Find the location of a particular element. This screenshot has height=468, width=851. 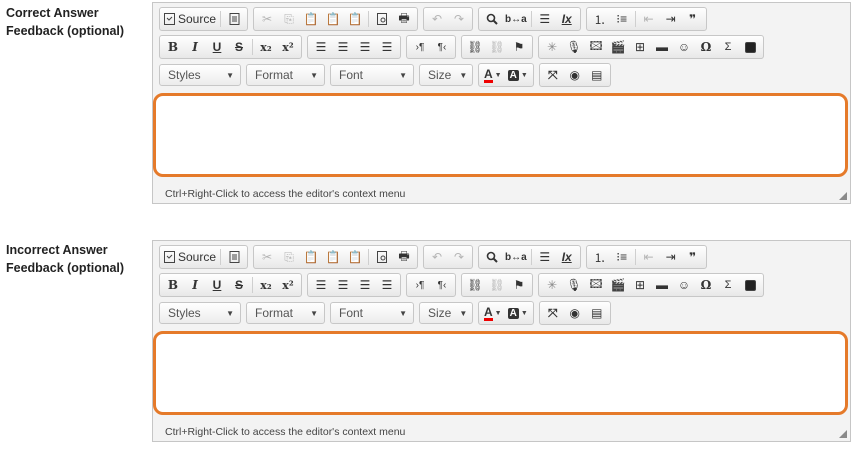

video-button: 🎬 is located at coordinates (618, 47).